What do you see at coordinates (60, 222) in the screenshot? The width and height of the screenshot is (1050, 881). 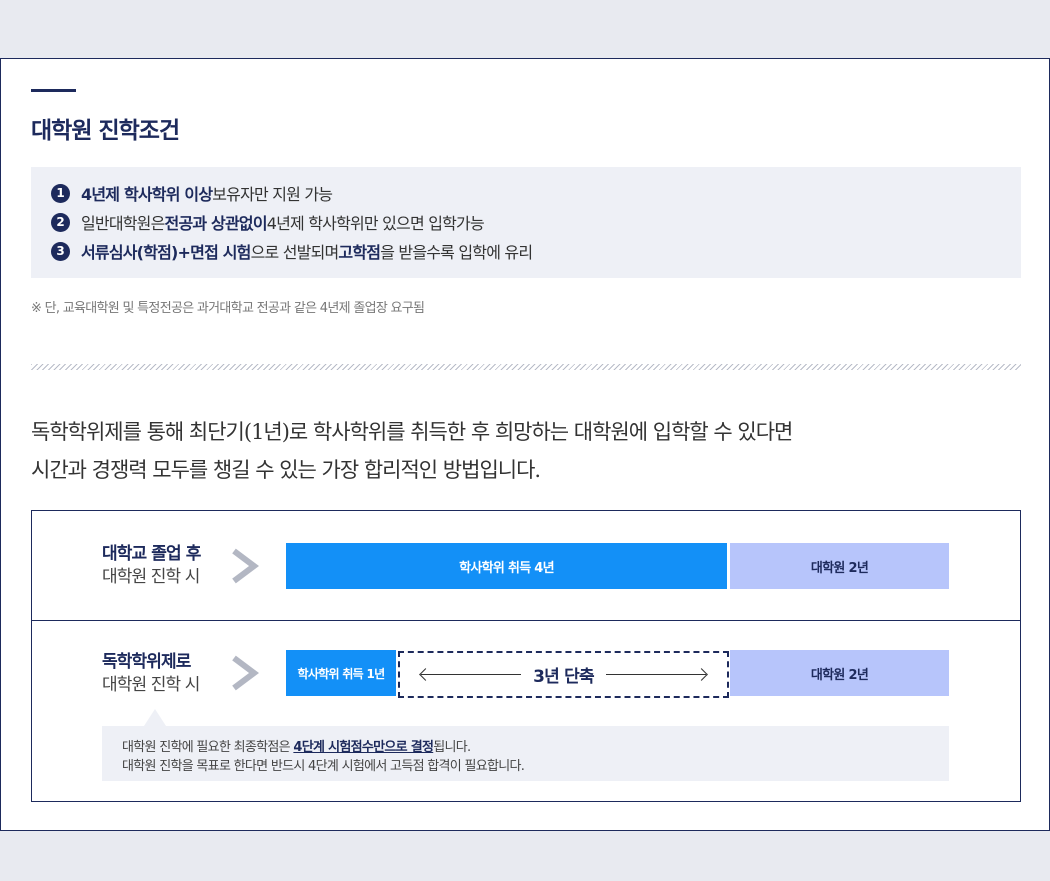 I see `number-badge-2: 2` at bounding box center [60, 222].